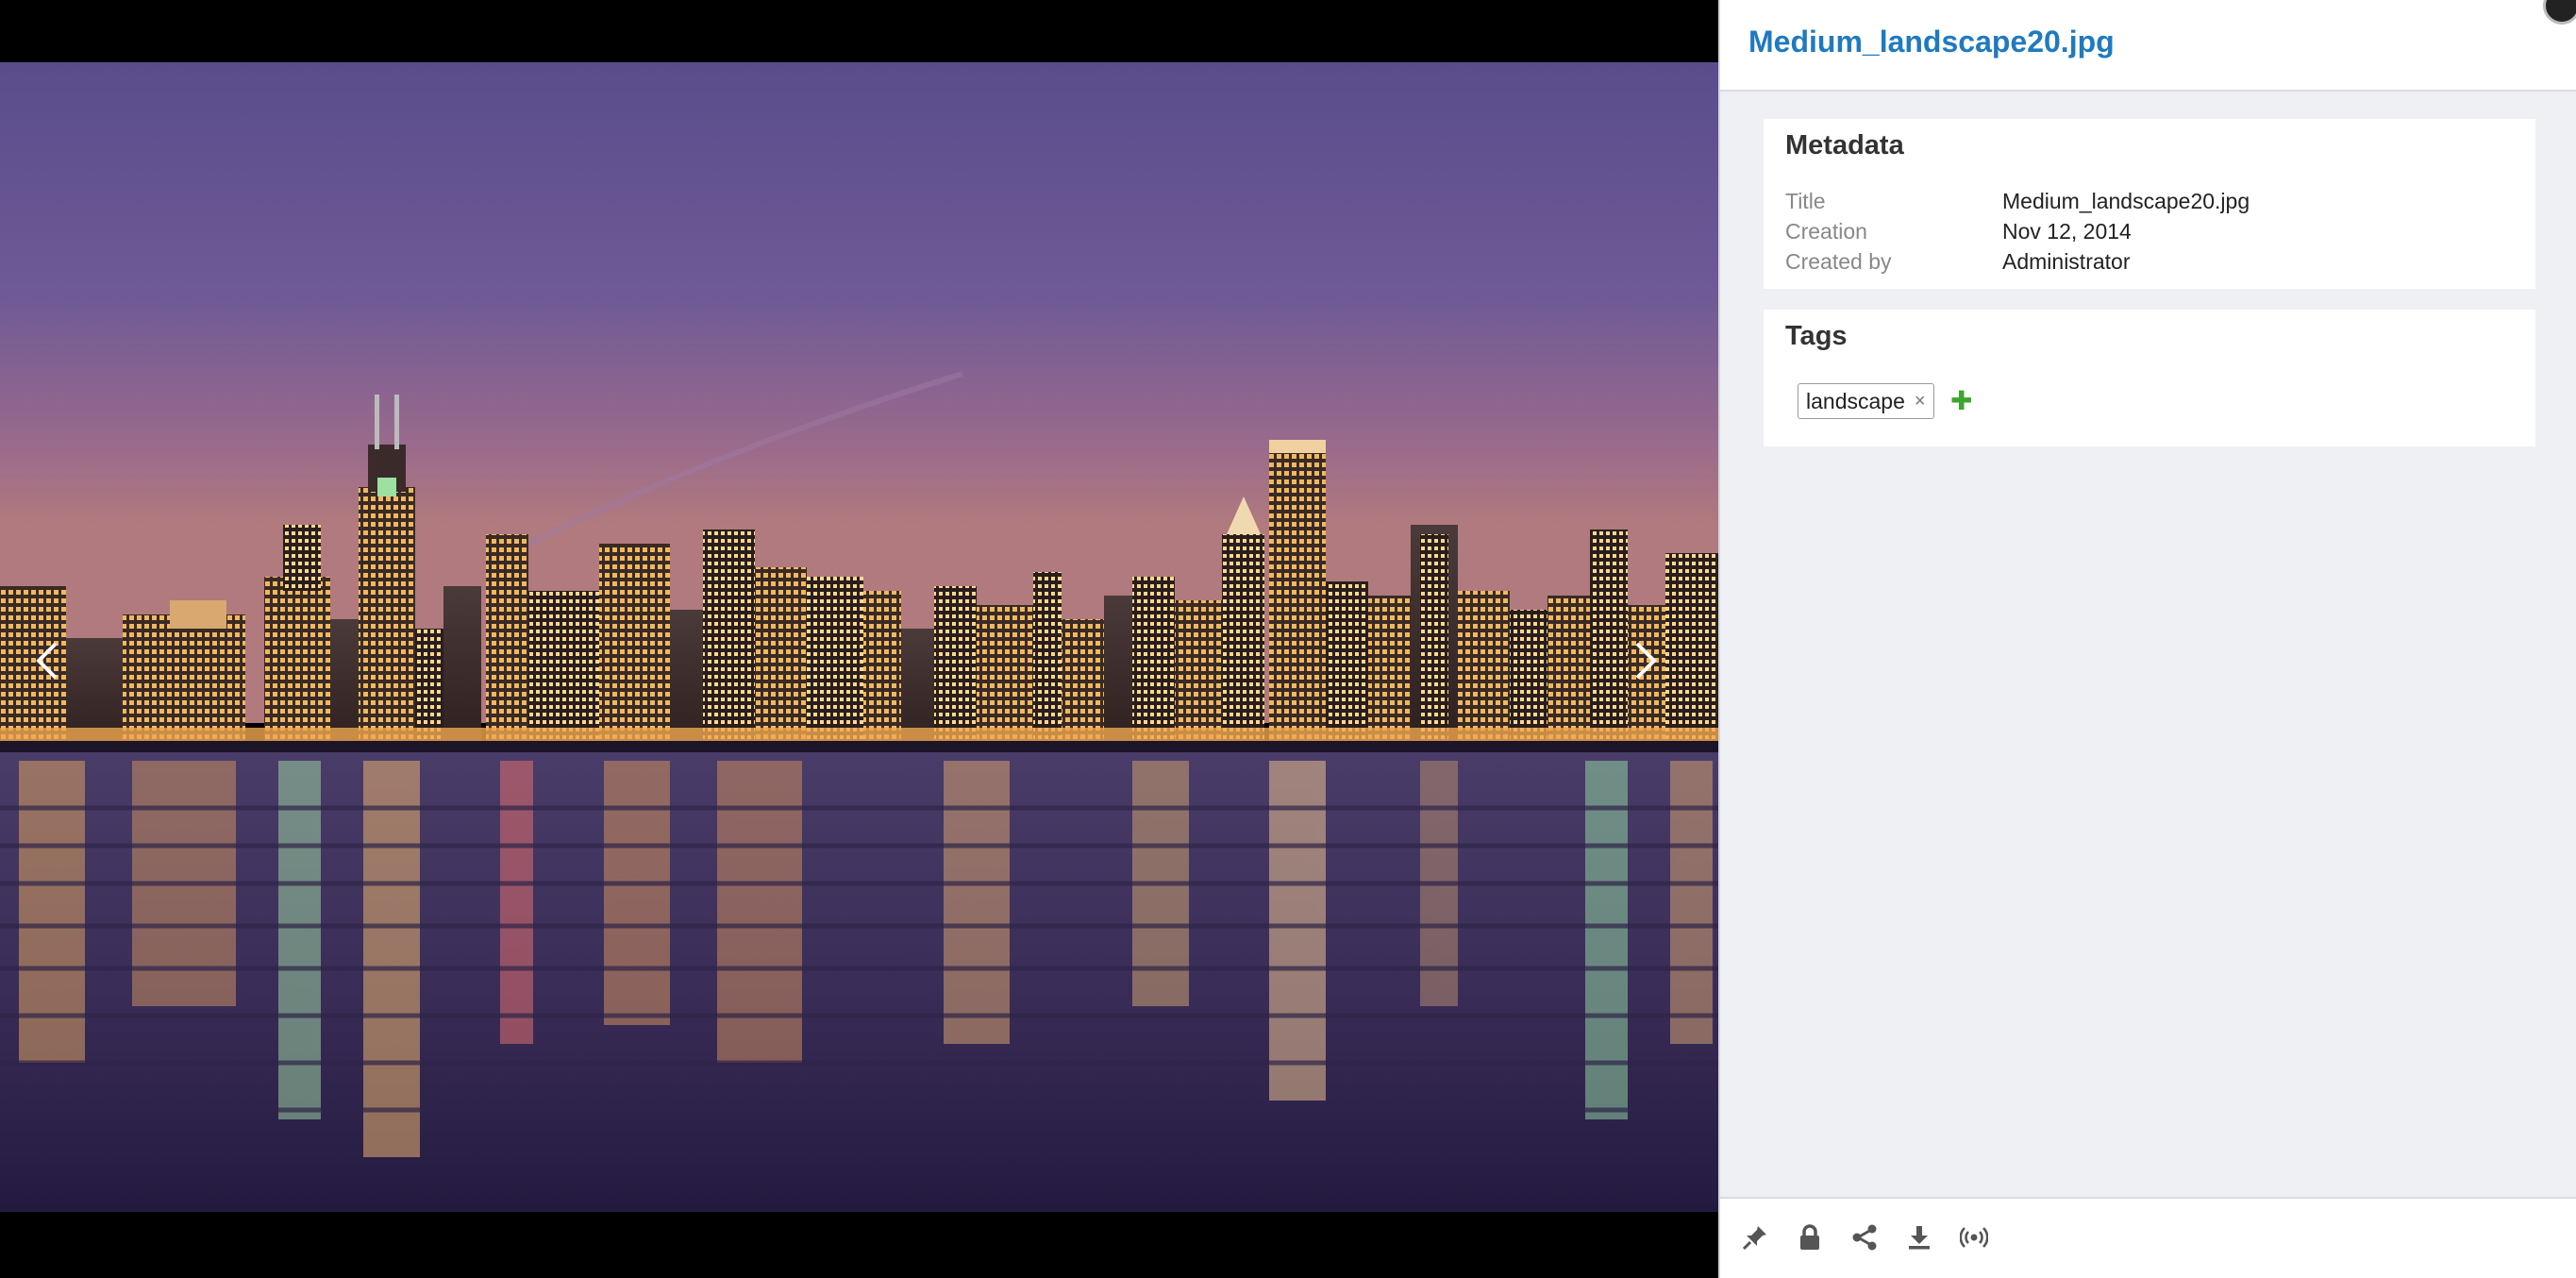 This screenshot has width=2576, height=1278. Describe the element at coordinates (1961, 401) in the screenshot. I see `add-tag-icon: ✚` at that location.